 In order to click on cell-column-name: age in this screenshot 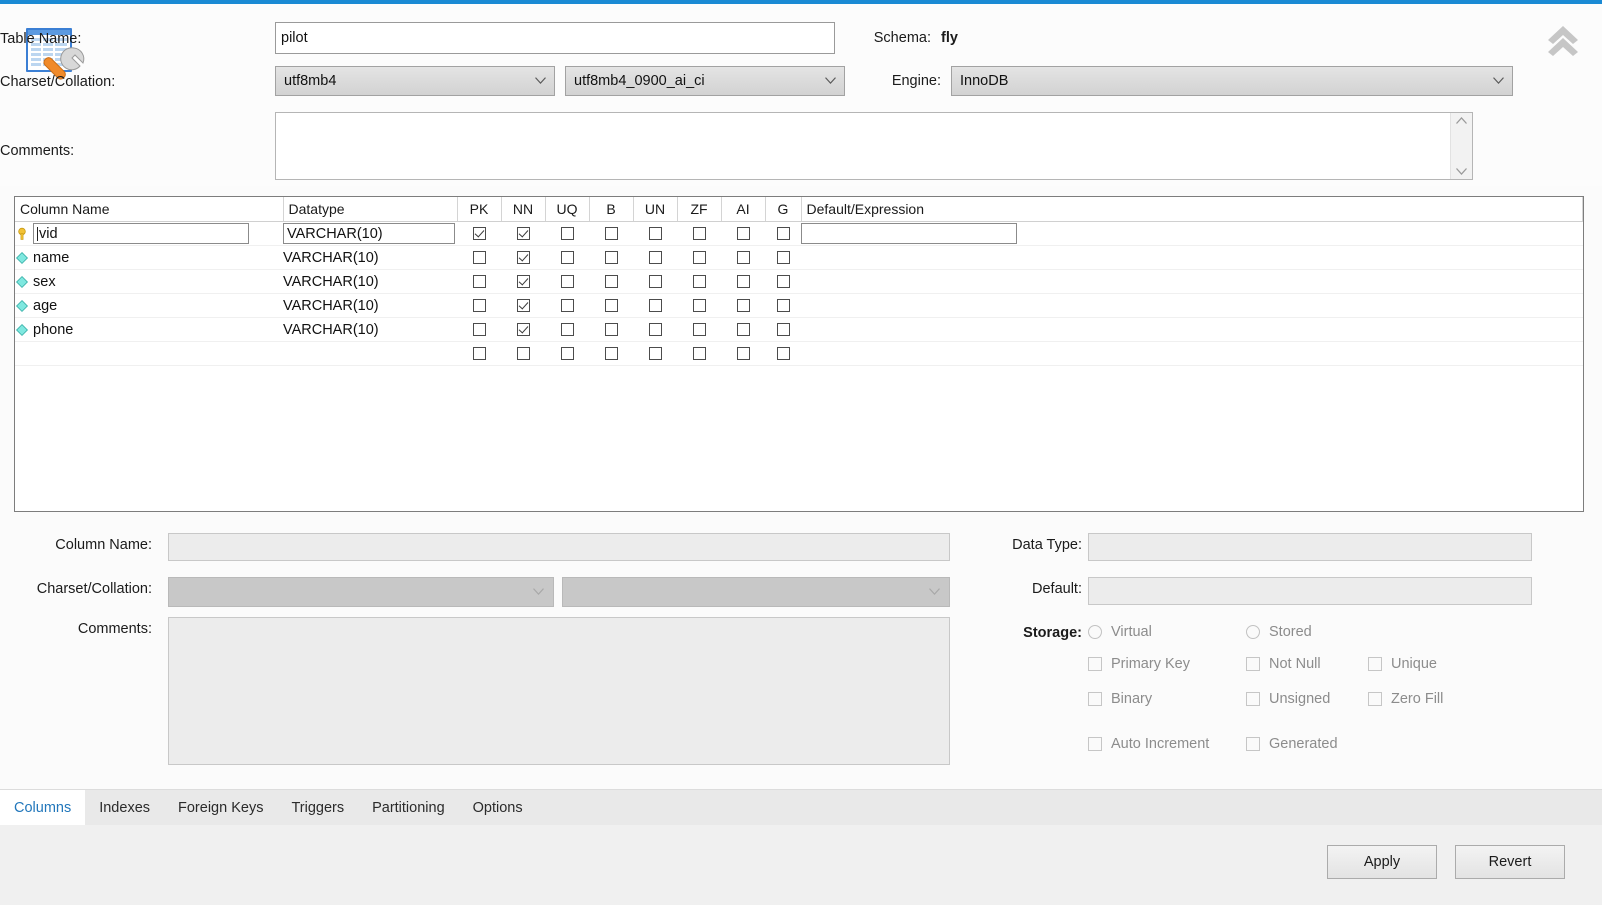, I will do `click(149, 305)`.